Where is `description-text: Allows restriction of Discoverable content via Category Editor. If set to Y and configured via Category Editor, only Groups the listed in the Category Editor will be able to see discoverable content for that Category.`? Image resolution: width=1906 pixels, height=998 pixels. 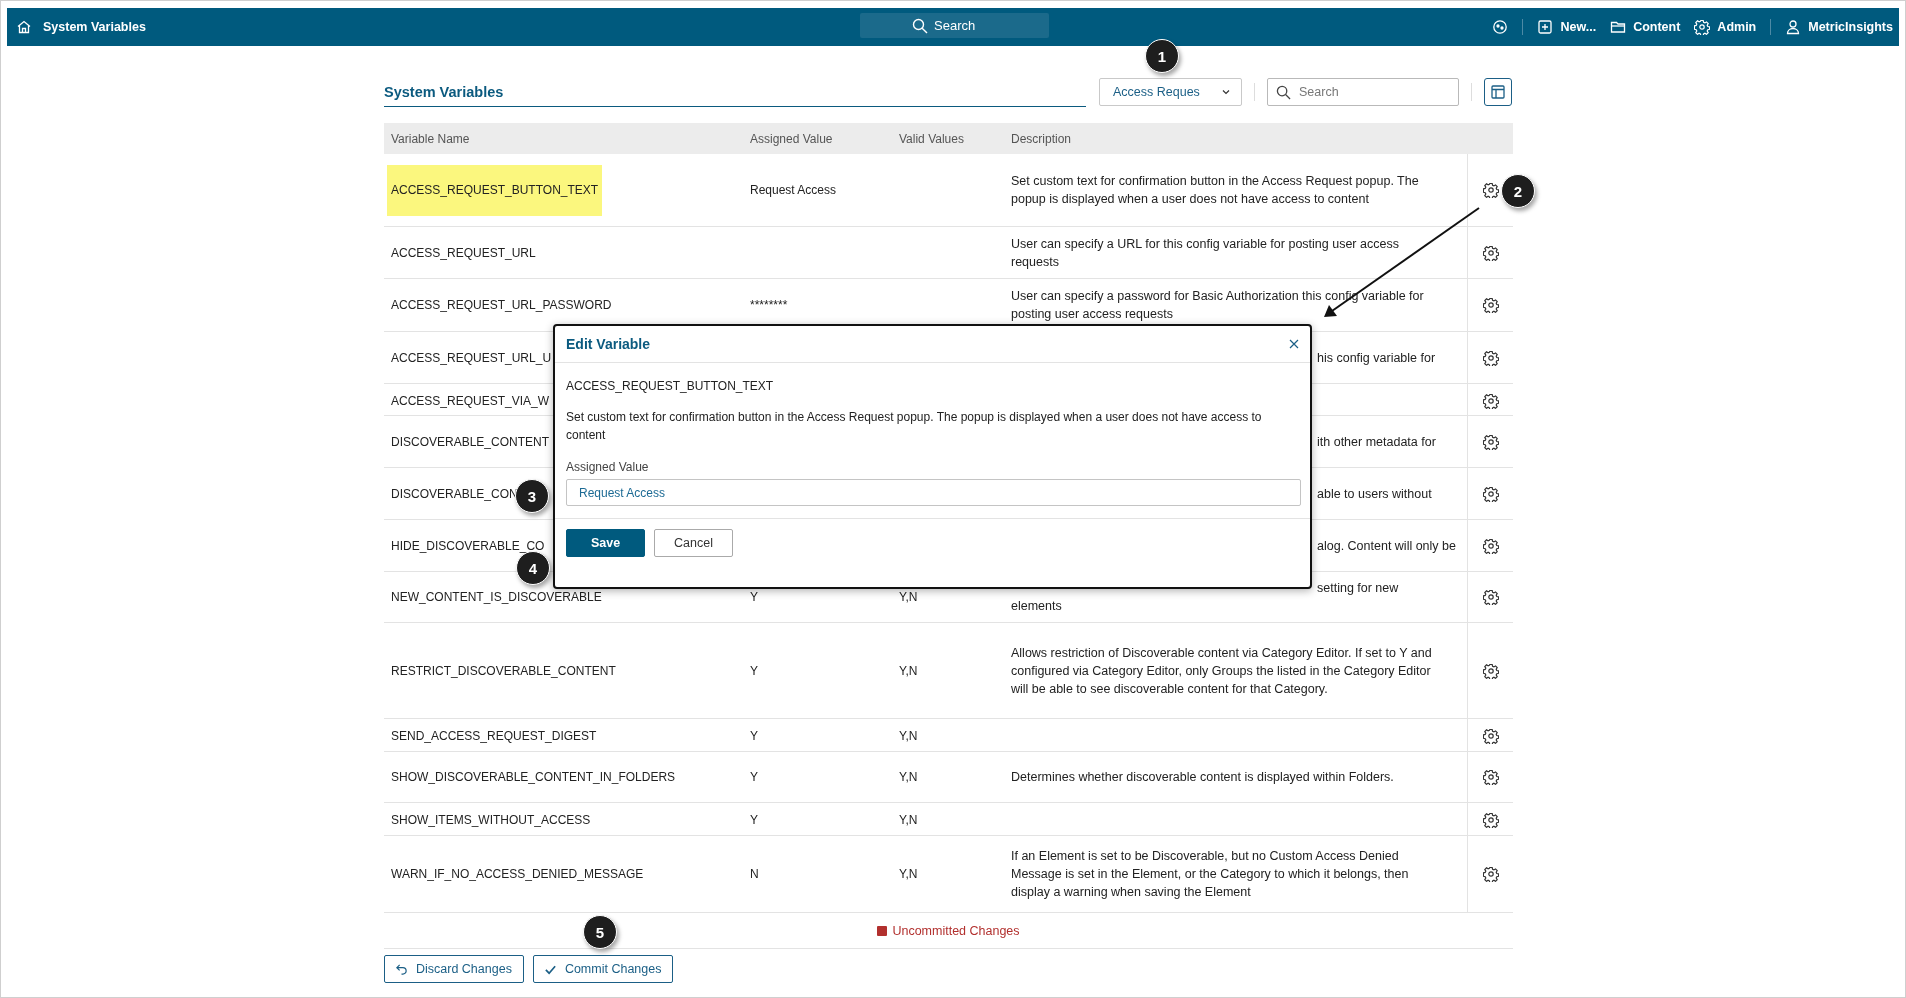 description-text: Allows restriction of Discoverable content via Category Editor. If set to Y and configured via Category Editor, only Groups the listed in the Category Editor will be able to see discoverable content for that Category. is located at coordinates (1222, 671).